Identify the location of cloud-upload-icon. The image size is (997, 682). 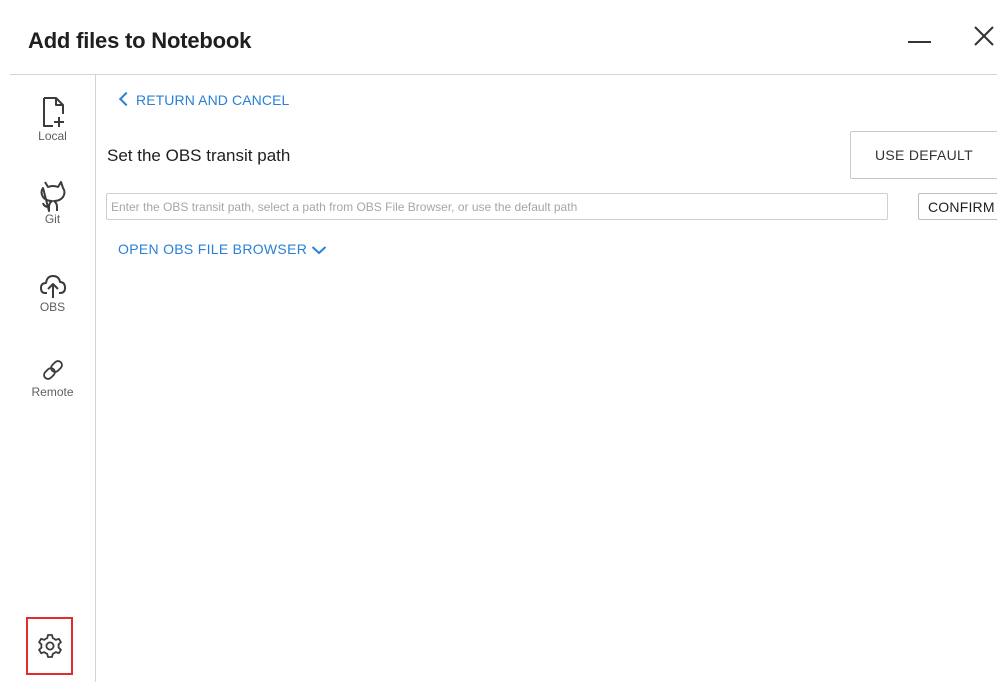
(52, 286).